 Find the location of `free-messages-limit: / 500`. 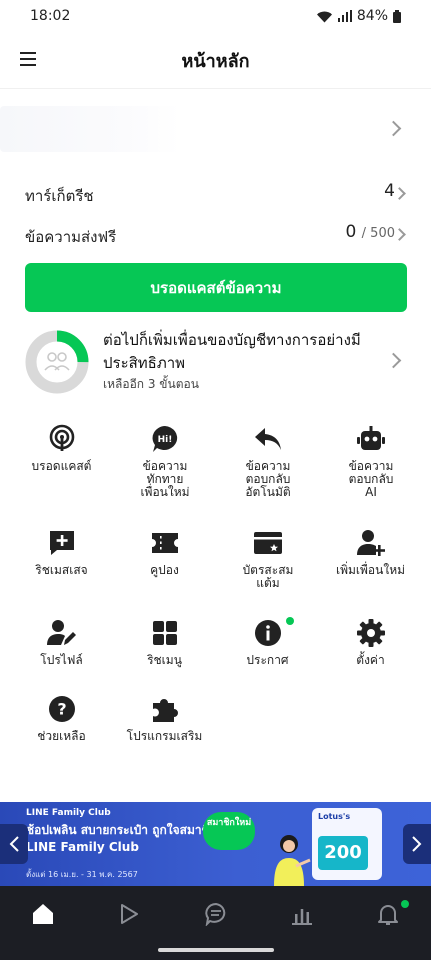

free-messages-limit: / 500 is located at coordinates (378, 233).